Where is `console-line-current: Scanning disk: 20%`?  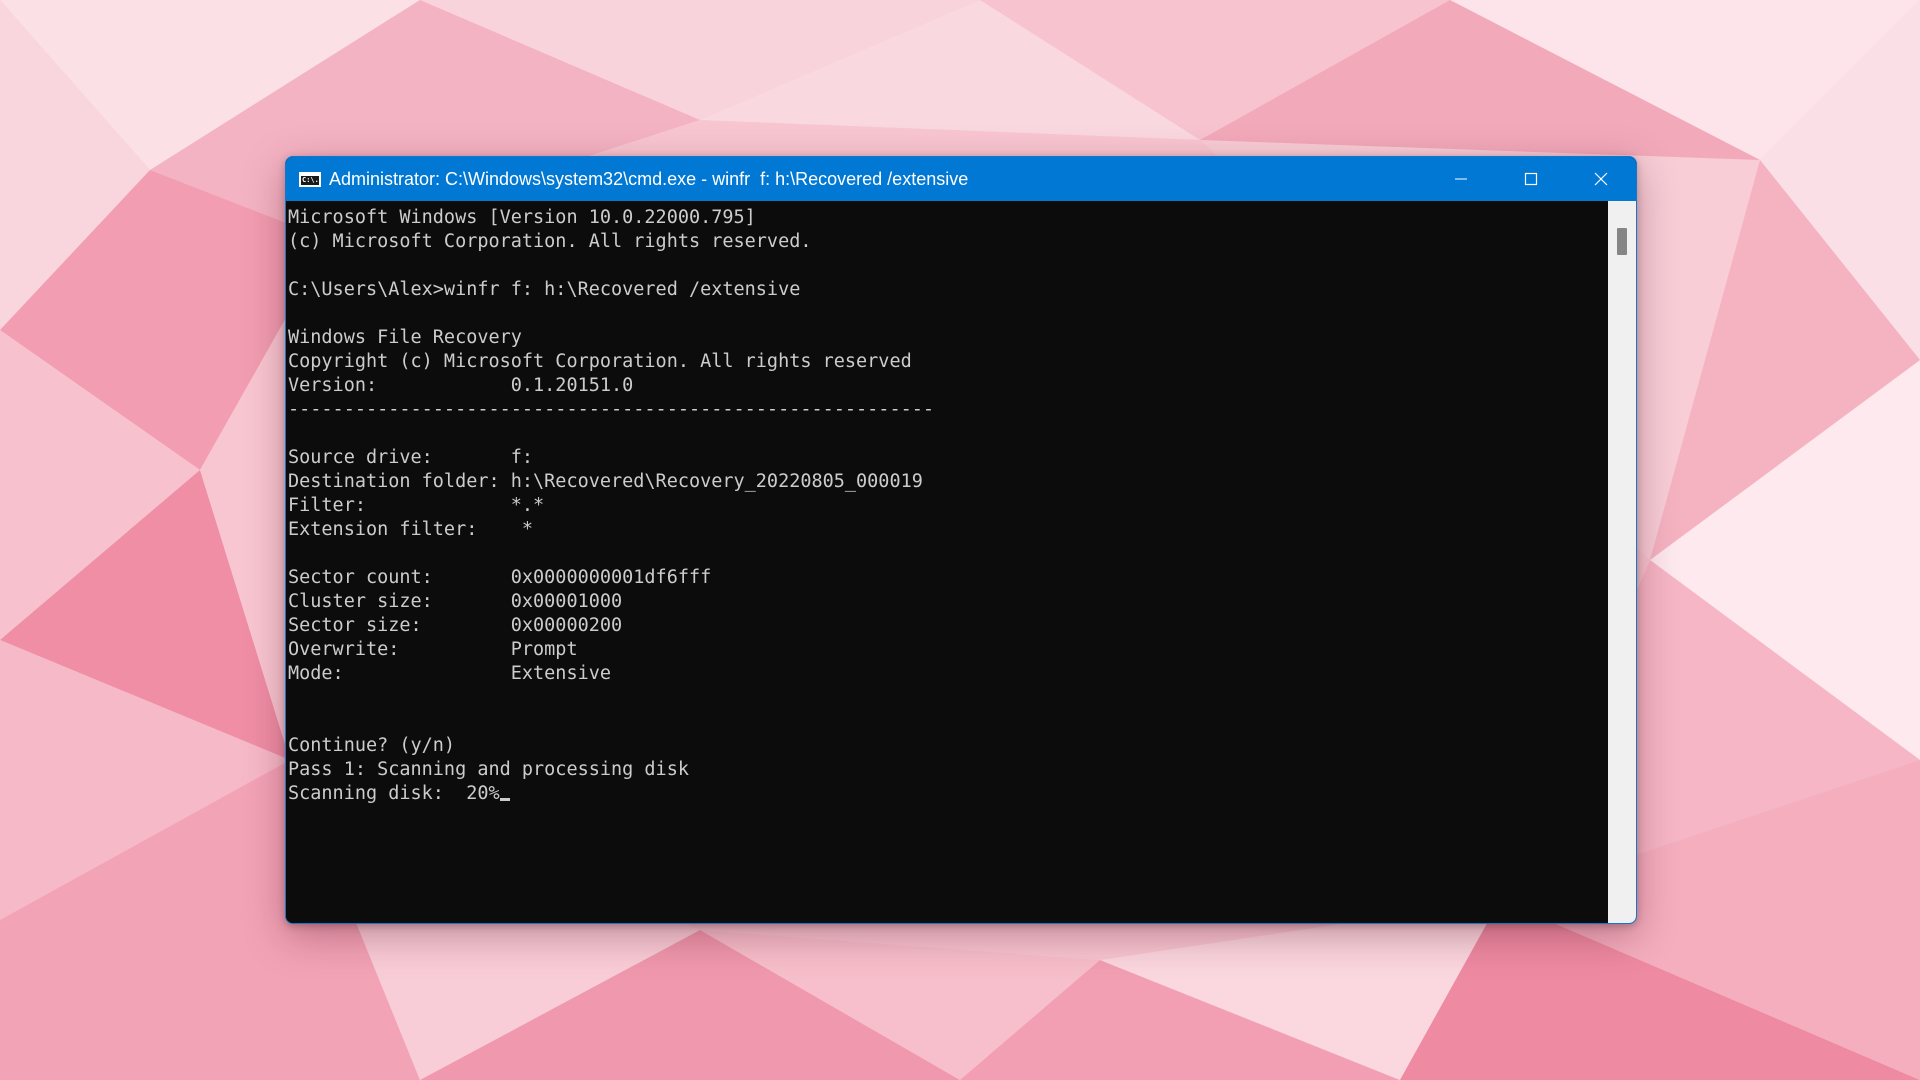
console-line-current: Scanning disk: 20% is located at coordinates (948, 794).